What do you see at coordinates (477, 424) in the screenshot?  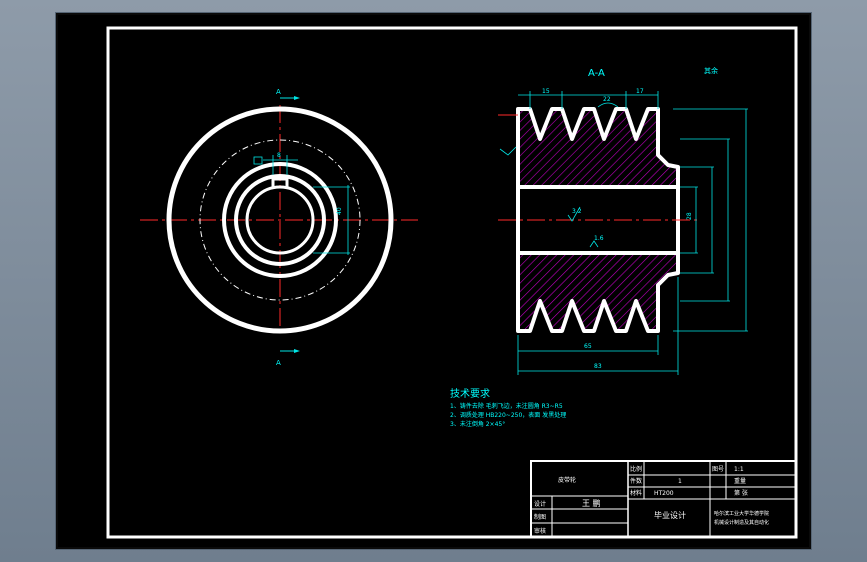 I see `tech-item-3: 3、未注倒角 2×45°` at bounding box center [477, 424].